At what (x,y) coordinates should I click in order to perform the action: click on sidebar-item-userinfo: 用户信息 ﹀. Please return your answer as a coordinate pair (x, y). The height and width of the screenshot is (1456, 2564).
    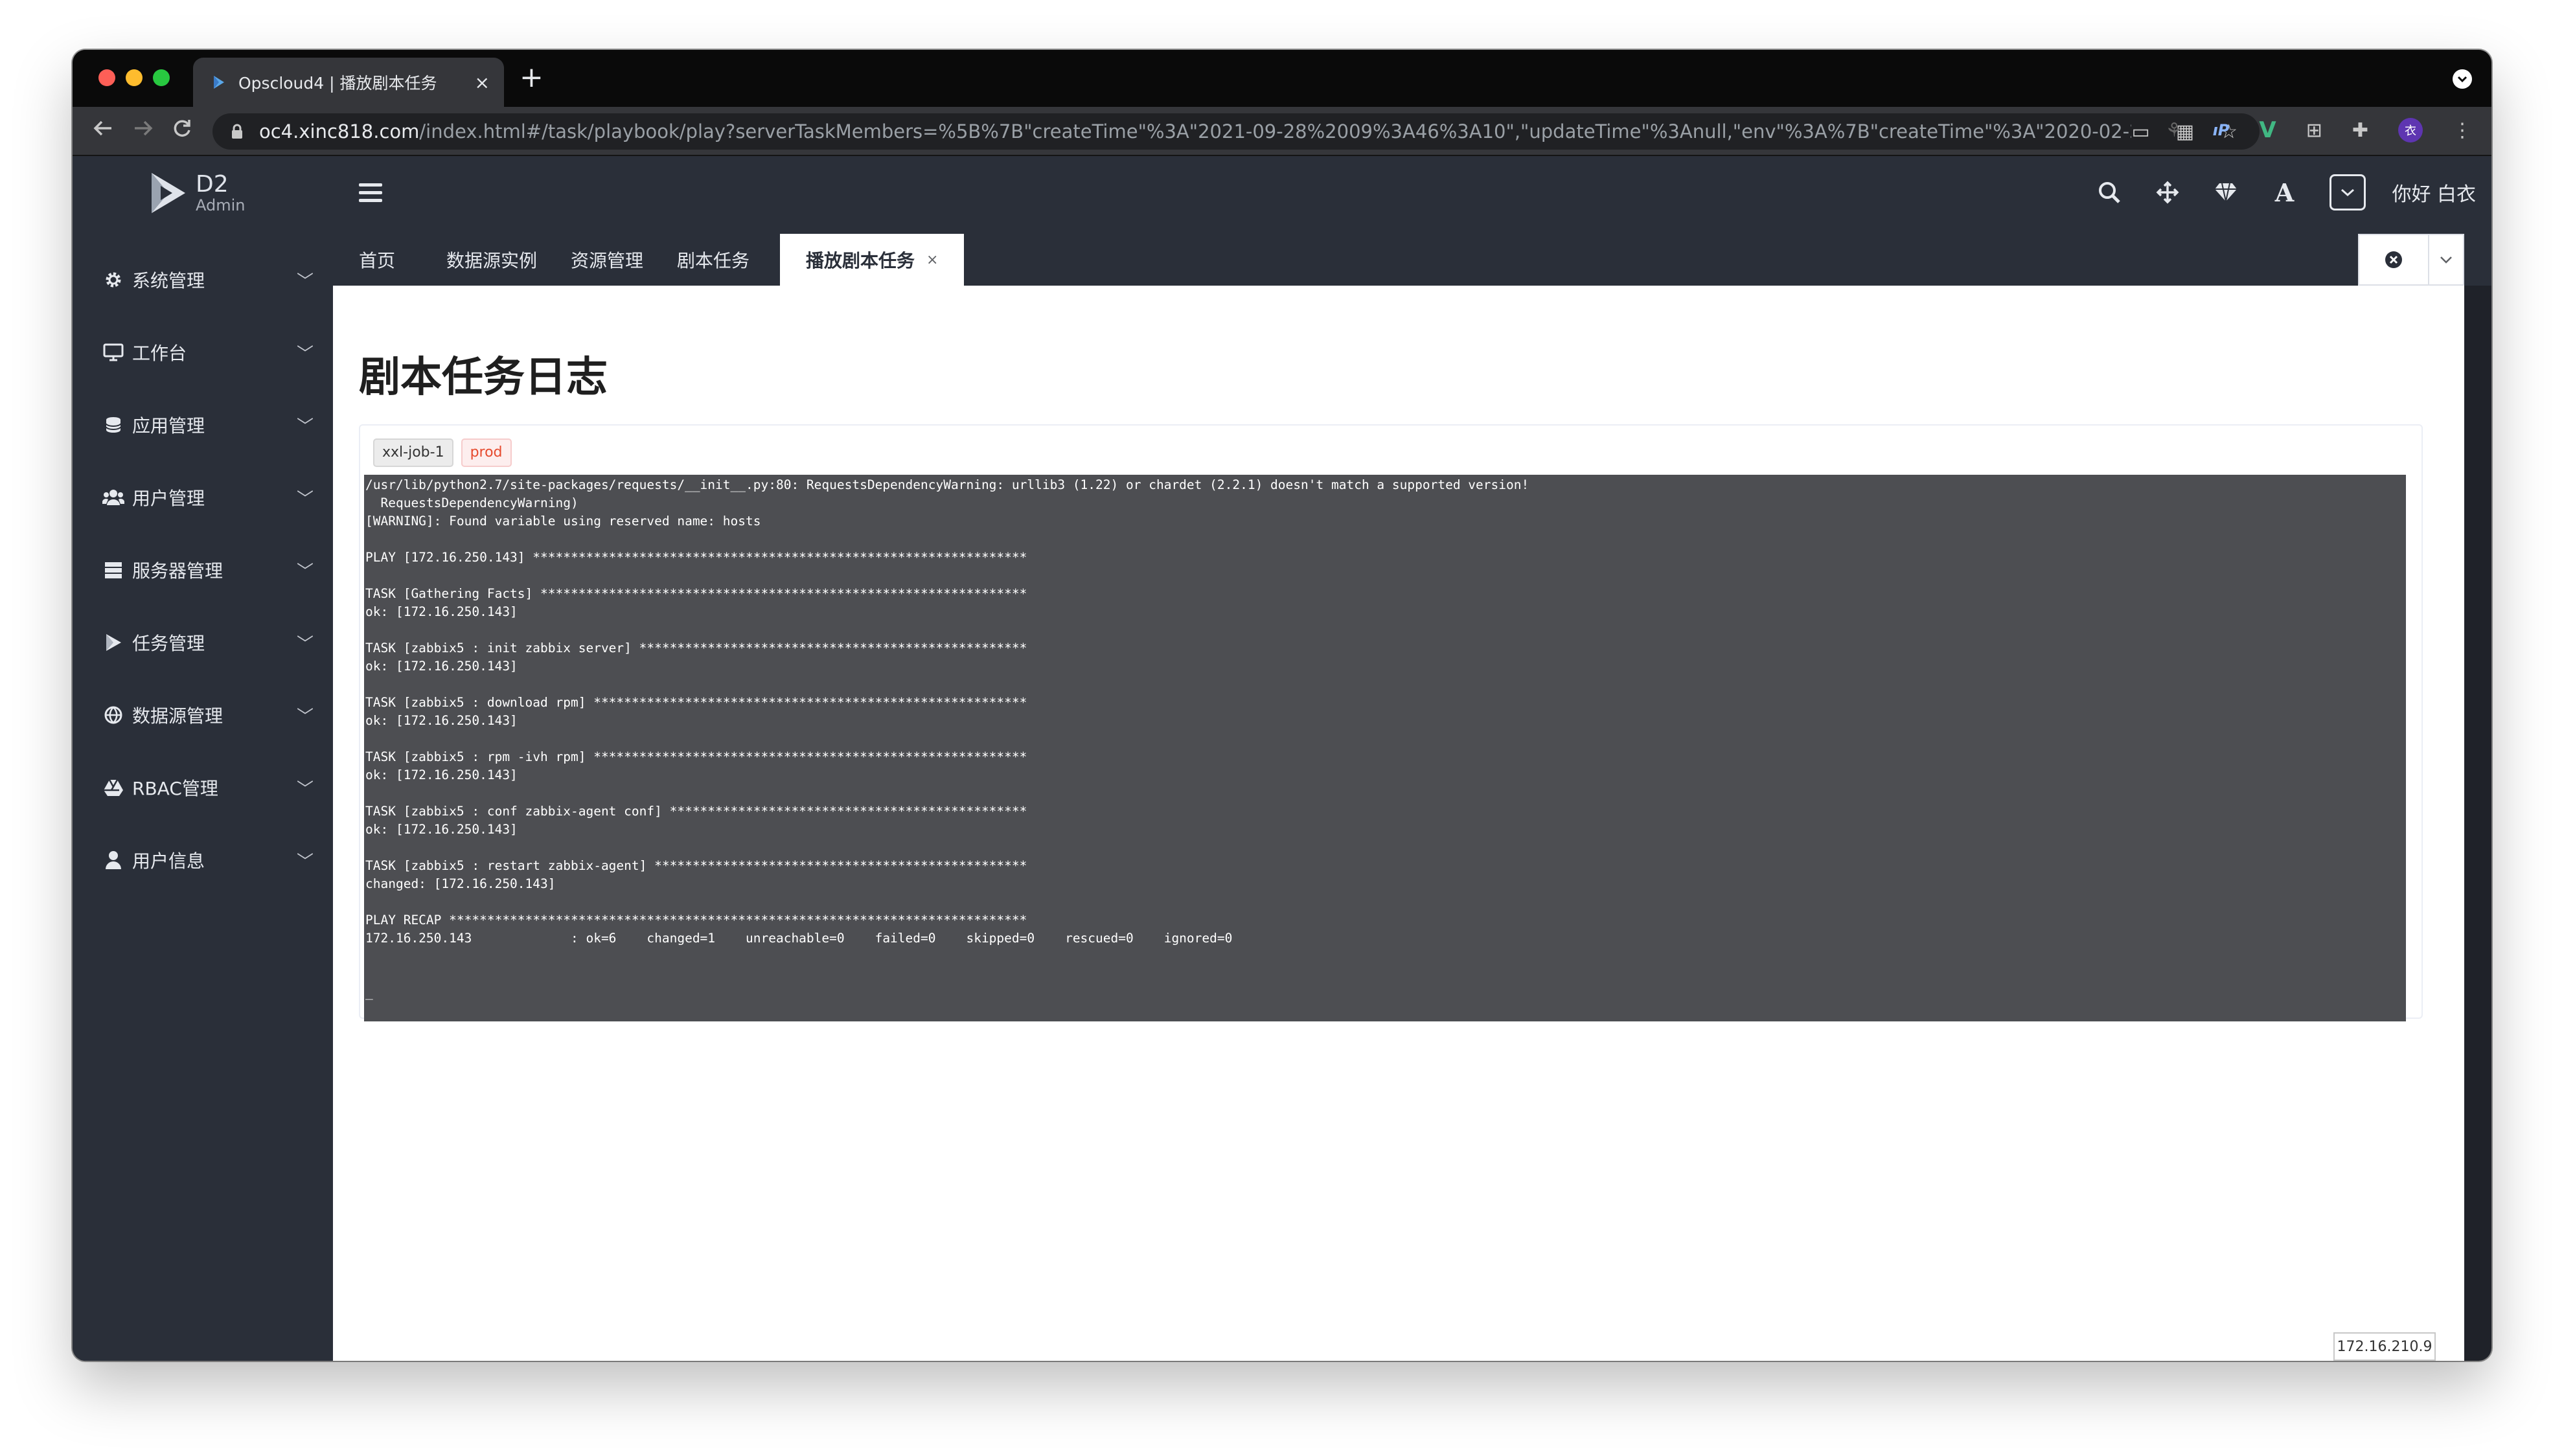
    Looking at the image, I should click on (203, 860).